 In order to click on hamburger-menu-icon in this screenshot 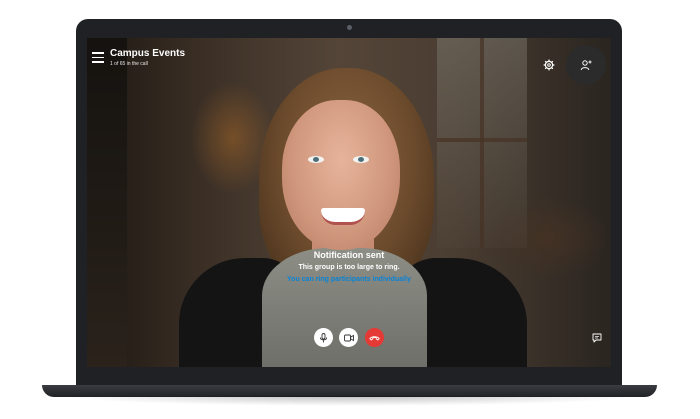, I will do `click(98, 58)`.